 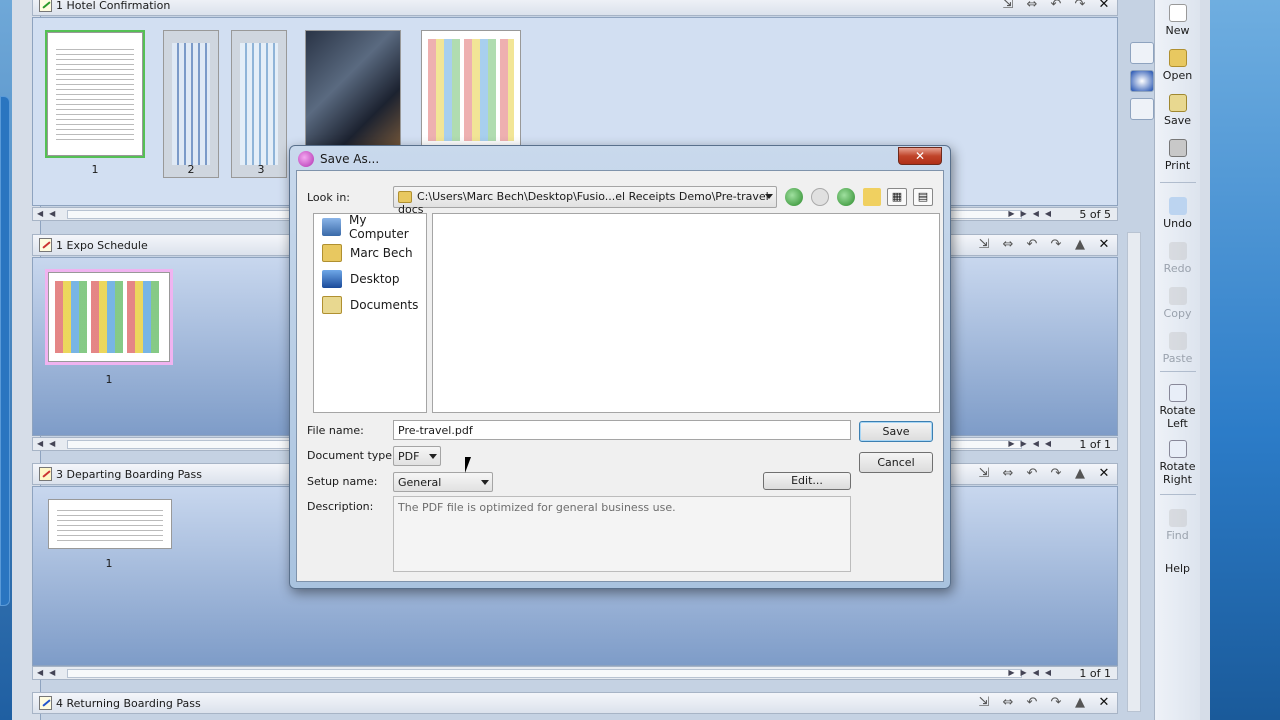 I want to click on group-title: 3 Departing Boarding Pass, so click(x=129, y=474).